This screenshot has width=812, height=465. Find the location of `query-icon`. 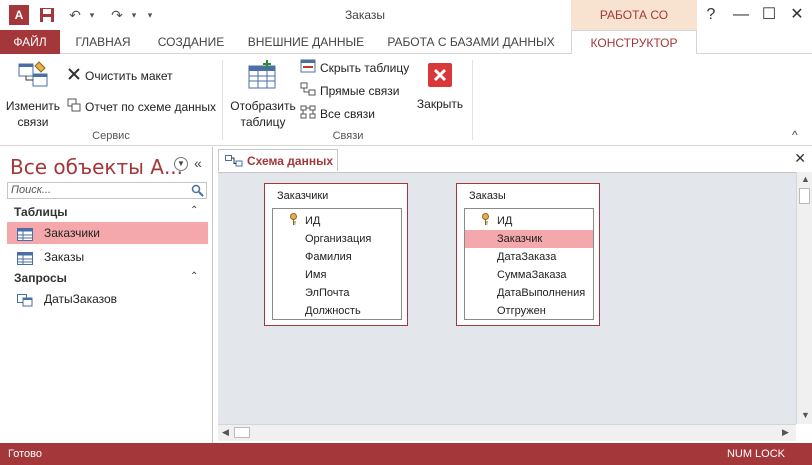

query-icon is located at coordinates (25, 303).